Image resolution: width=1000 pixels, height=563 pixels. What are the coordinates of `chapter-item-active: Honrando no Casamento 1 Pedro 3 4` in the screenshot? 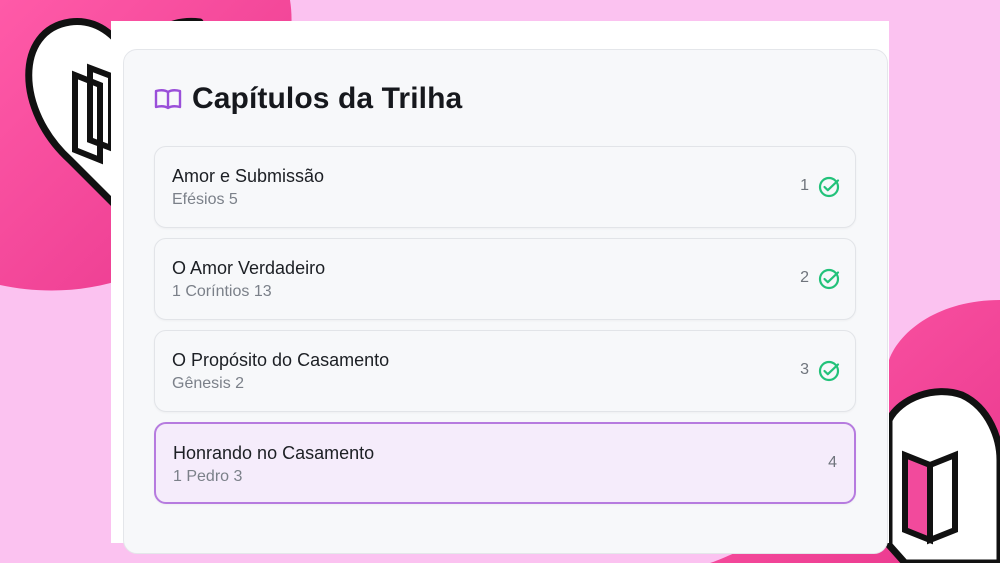 It's located at (505, 463).